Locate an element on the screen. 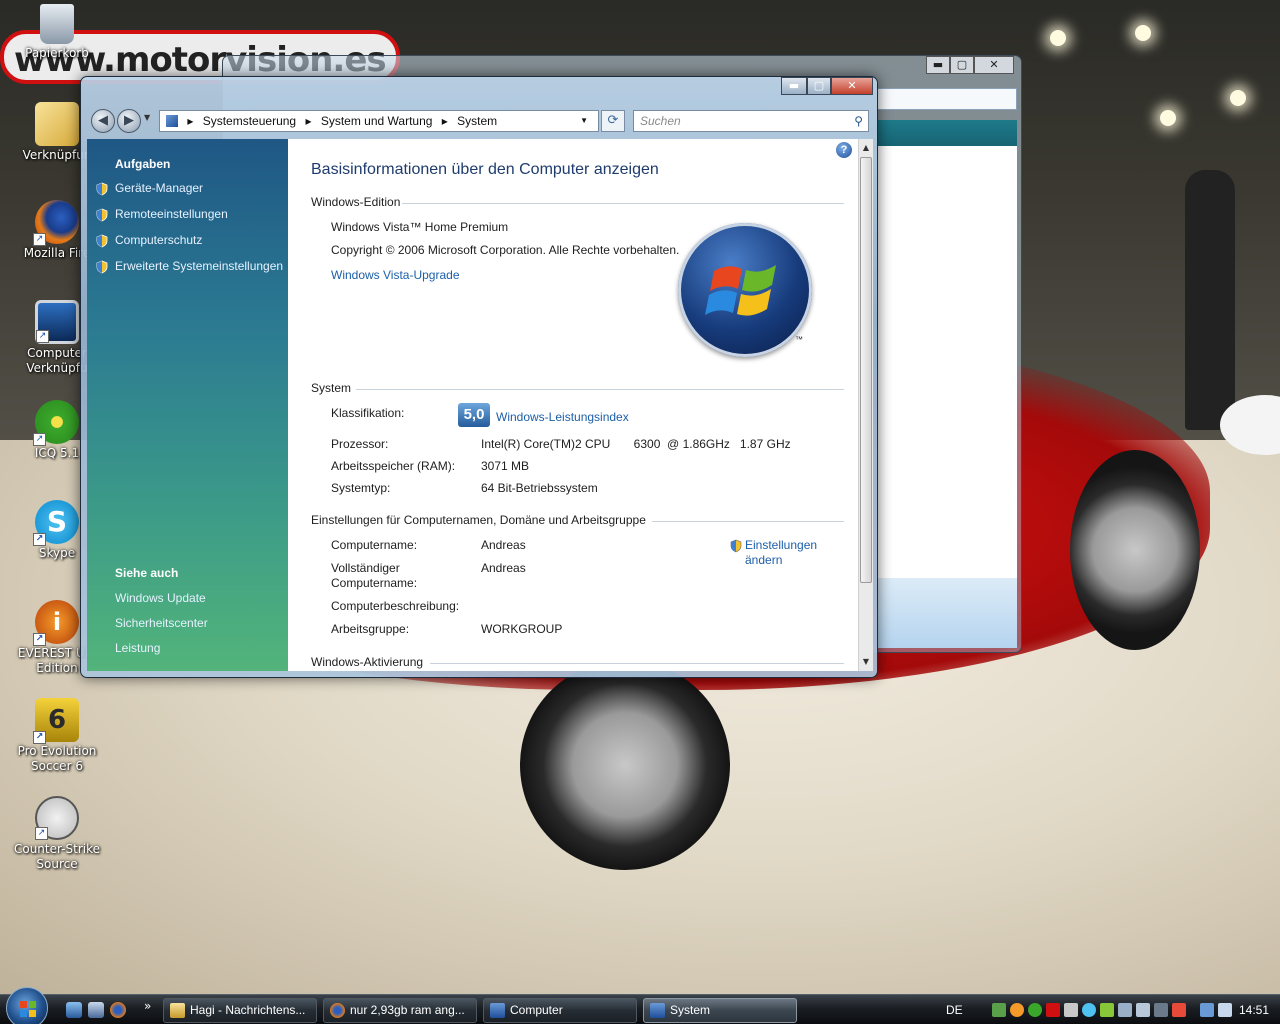 The width and height of the screenshot is (1280, 1024). desktop-icon-counter-strike: ↗ Counter-Strike Source is located at coordinates (57, 834).